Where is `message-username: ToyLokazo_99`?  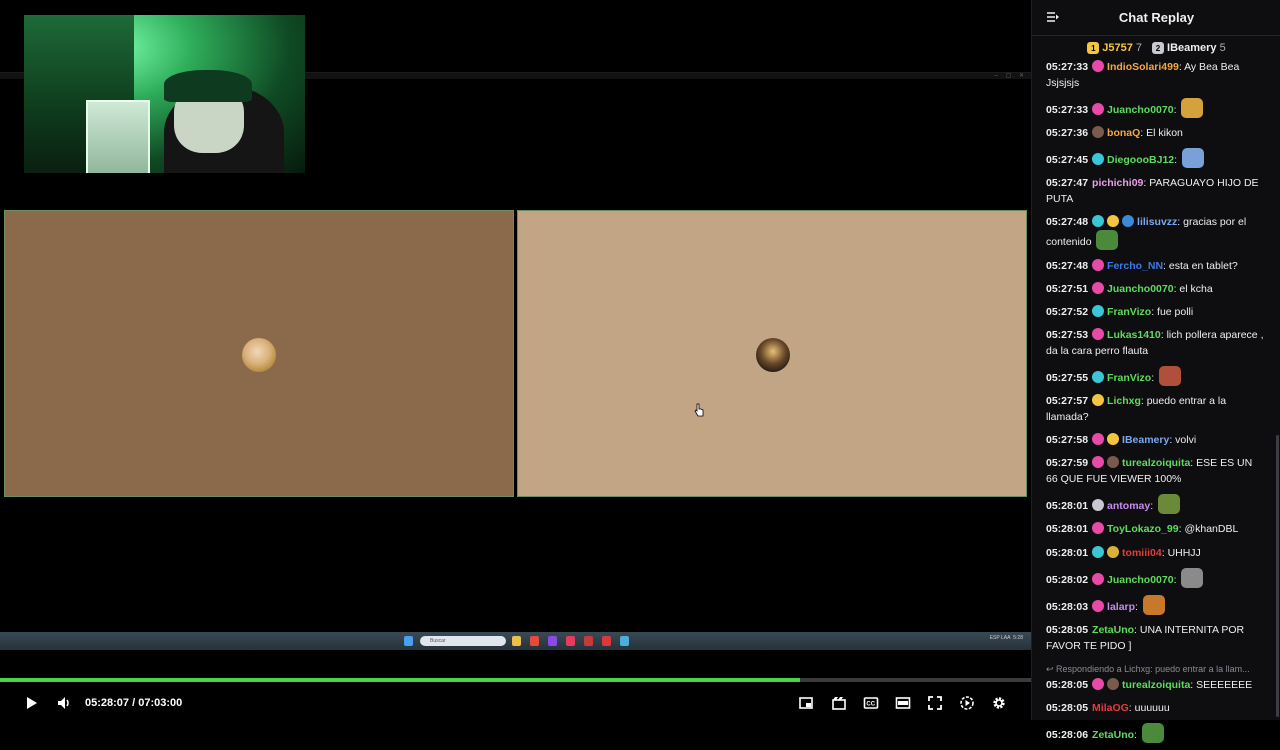 message-username: ToyLokazo_99 is located at coordinates (1143, 529).